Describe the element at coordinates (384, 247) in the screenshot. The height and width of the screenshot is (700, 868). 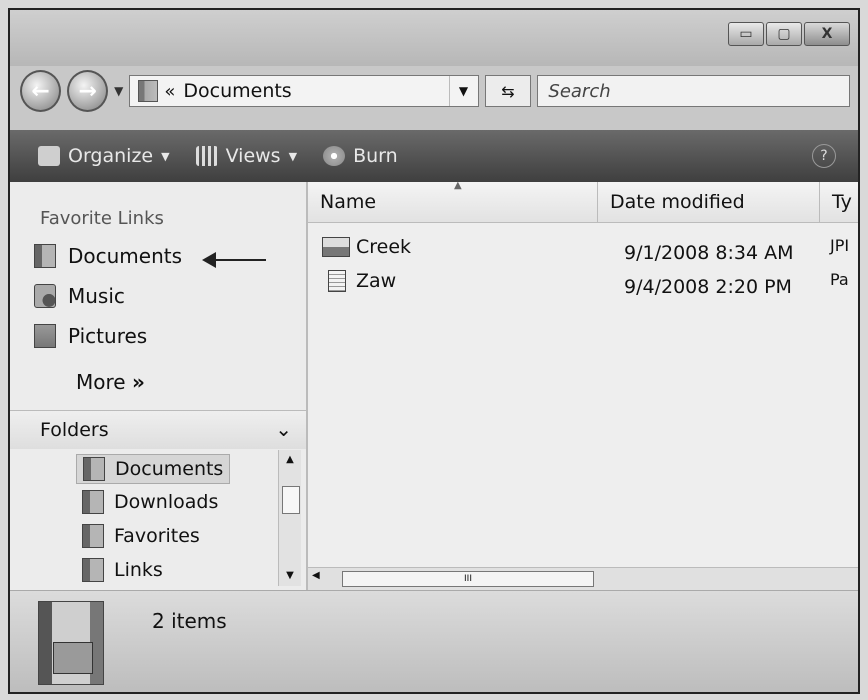
I see `file-name: Creek` at that location.